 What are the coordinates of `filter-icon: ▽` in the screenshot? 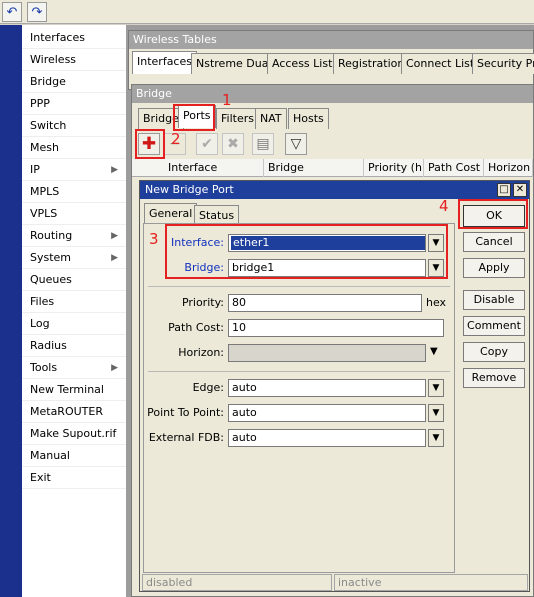 It's located at (296, 144).